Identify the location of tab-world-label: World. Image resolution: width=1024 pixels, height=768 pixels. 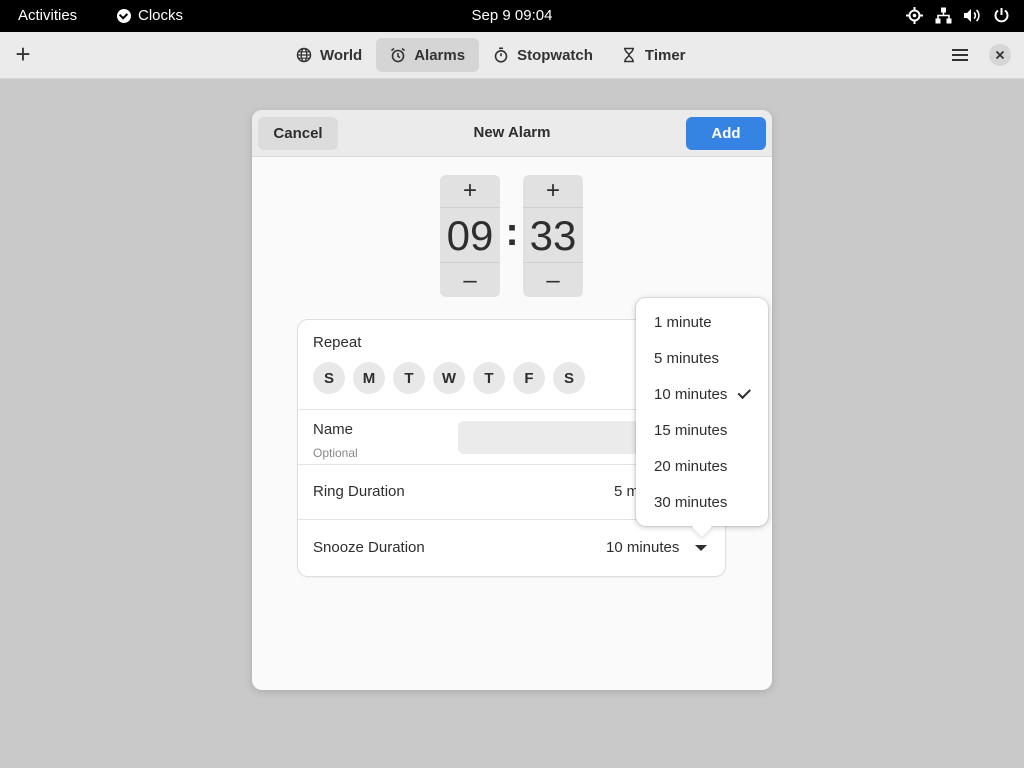
(341, 55).